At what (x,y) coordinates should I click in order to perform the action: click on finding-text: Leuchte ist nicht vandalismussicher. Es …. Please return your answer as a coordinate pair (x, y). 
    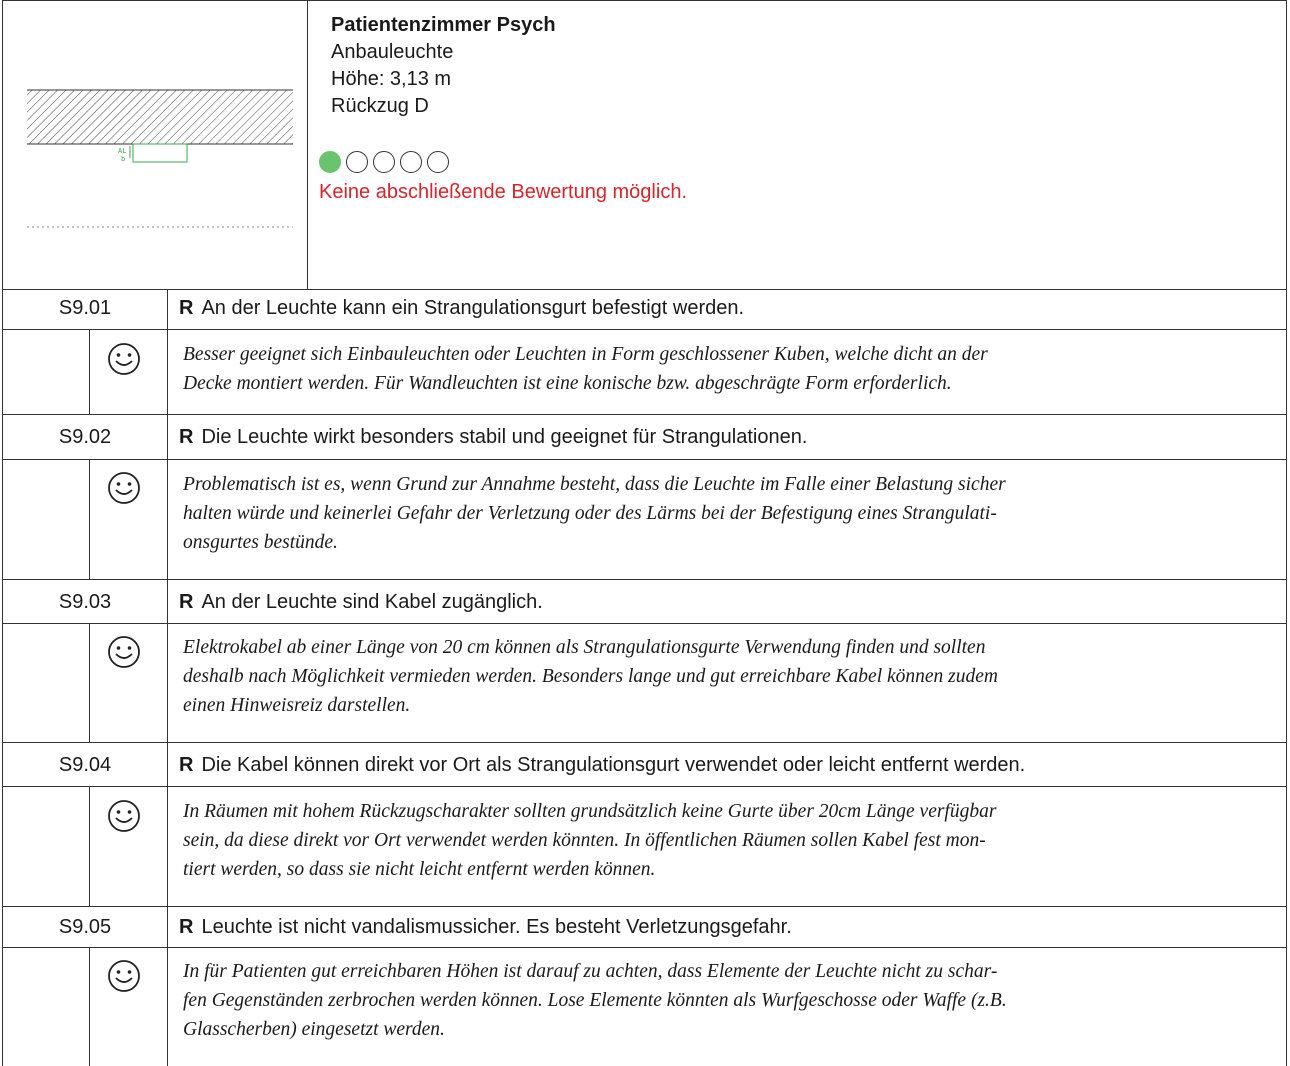
    Looking at the image, I should click on (496, 927).